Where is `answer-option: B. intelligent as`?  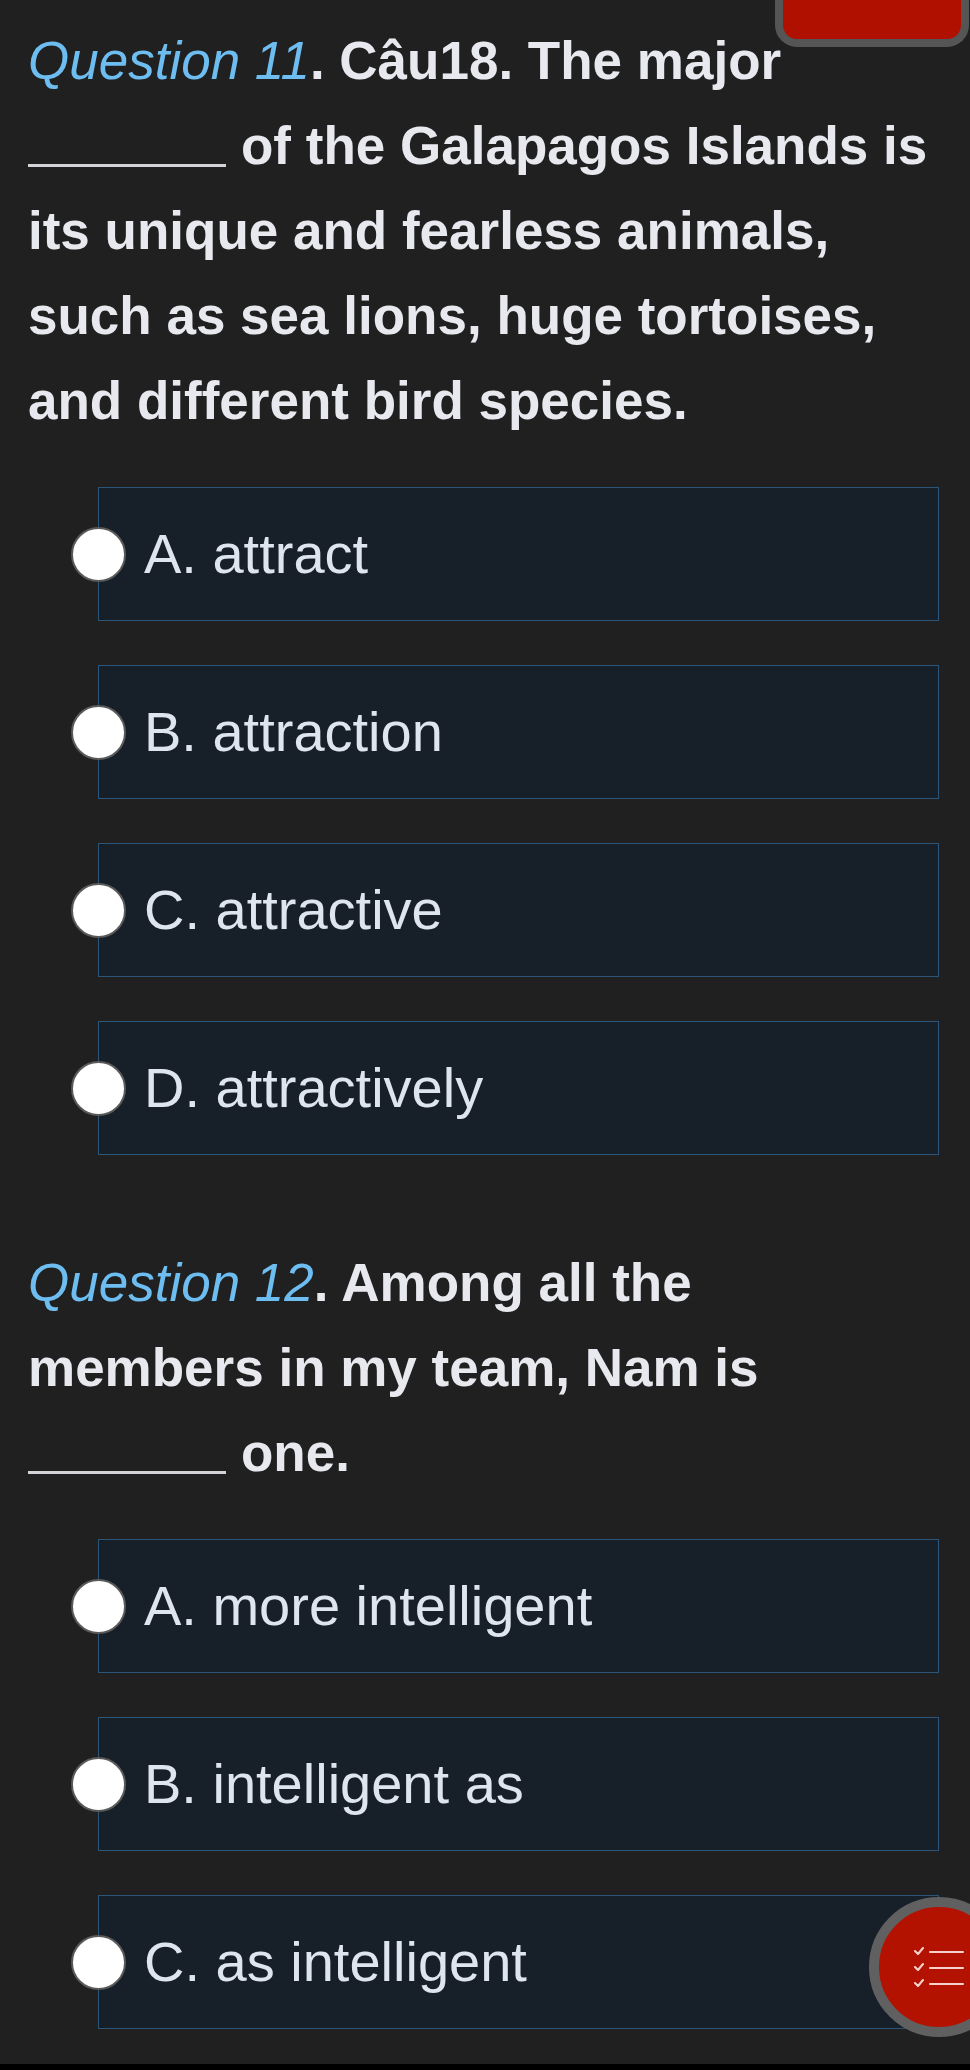
answer-option: B. intelligent as is located at coordinates (518, 1784).